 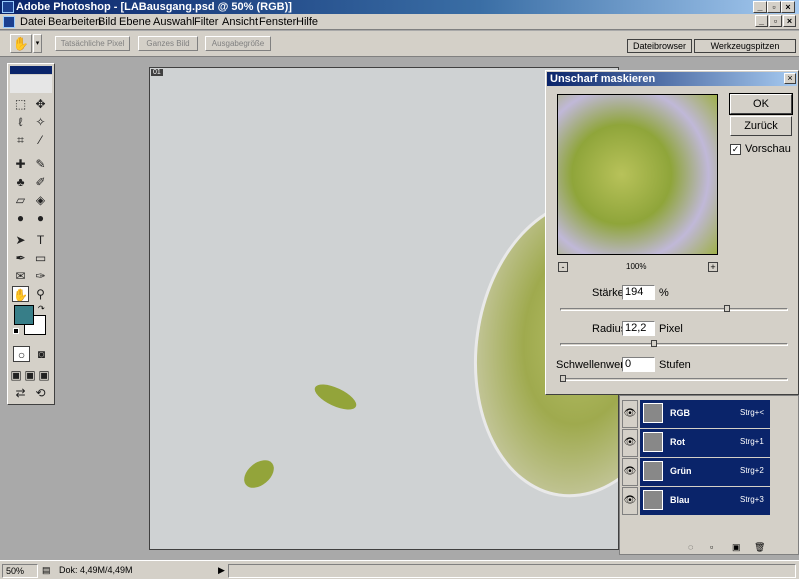 I want to click on history-brush-icon: ✐, so click(x=40, y=182).